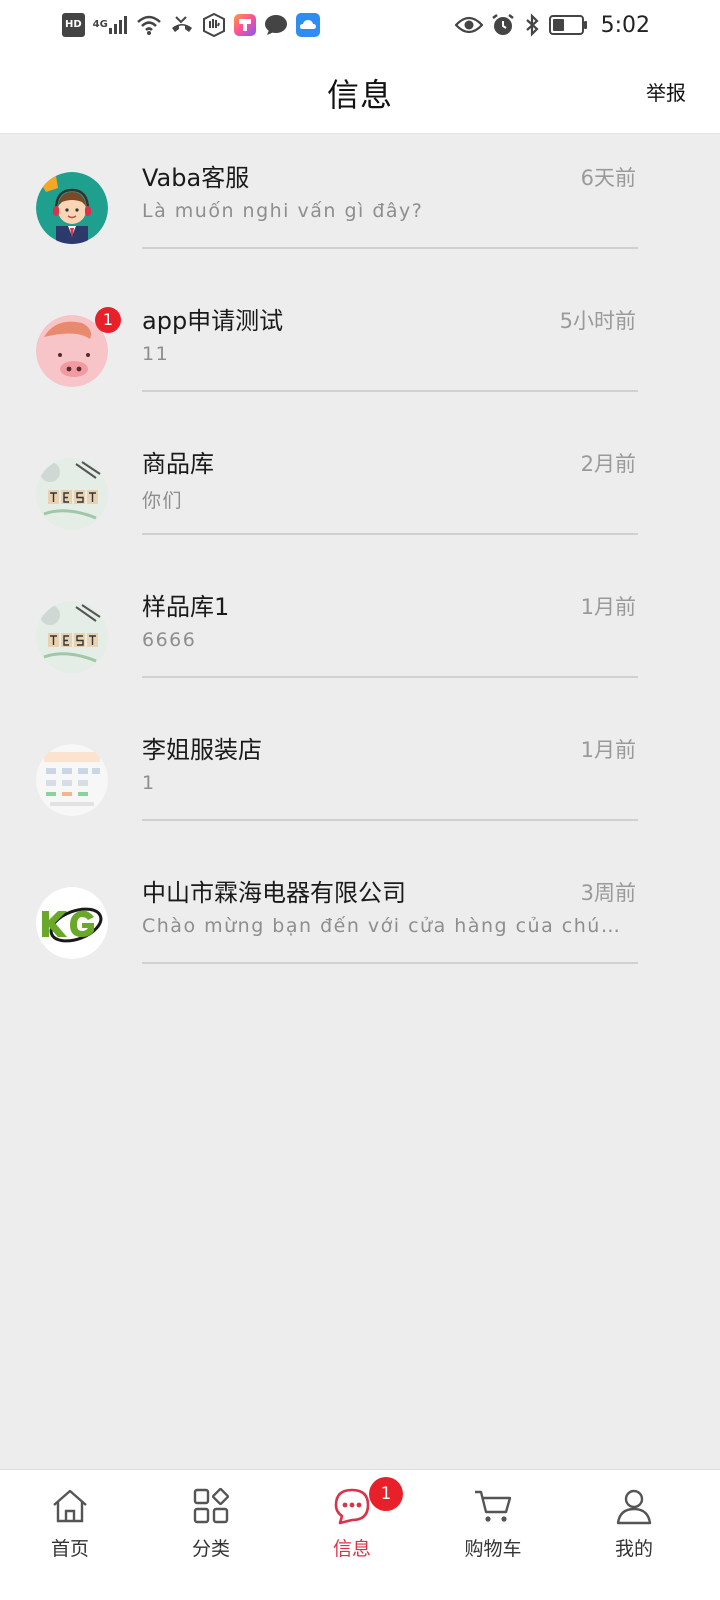 This screenshot has height=1600, width=720. I want to click on wifi-icon, so click(149, 25).